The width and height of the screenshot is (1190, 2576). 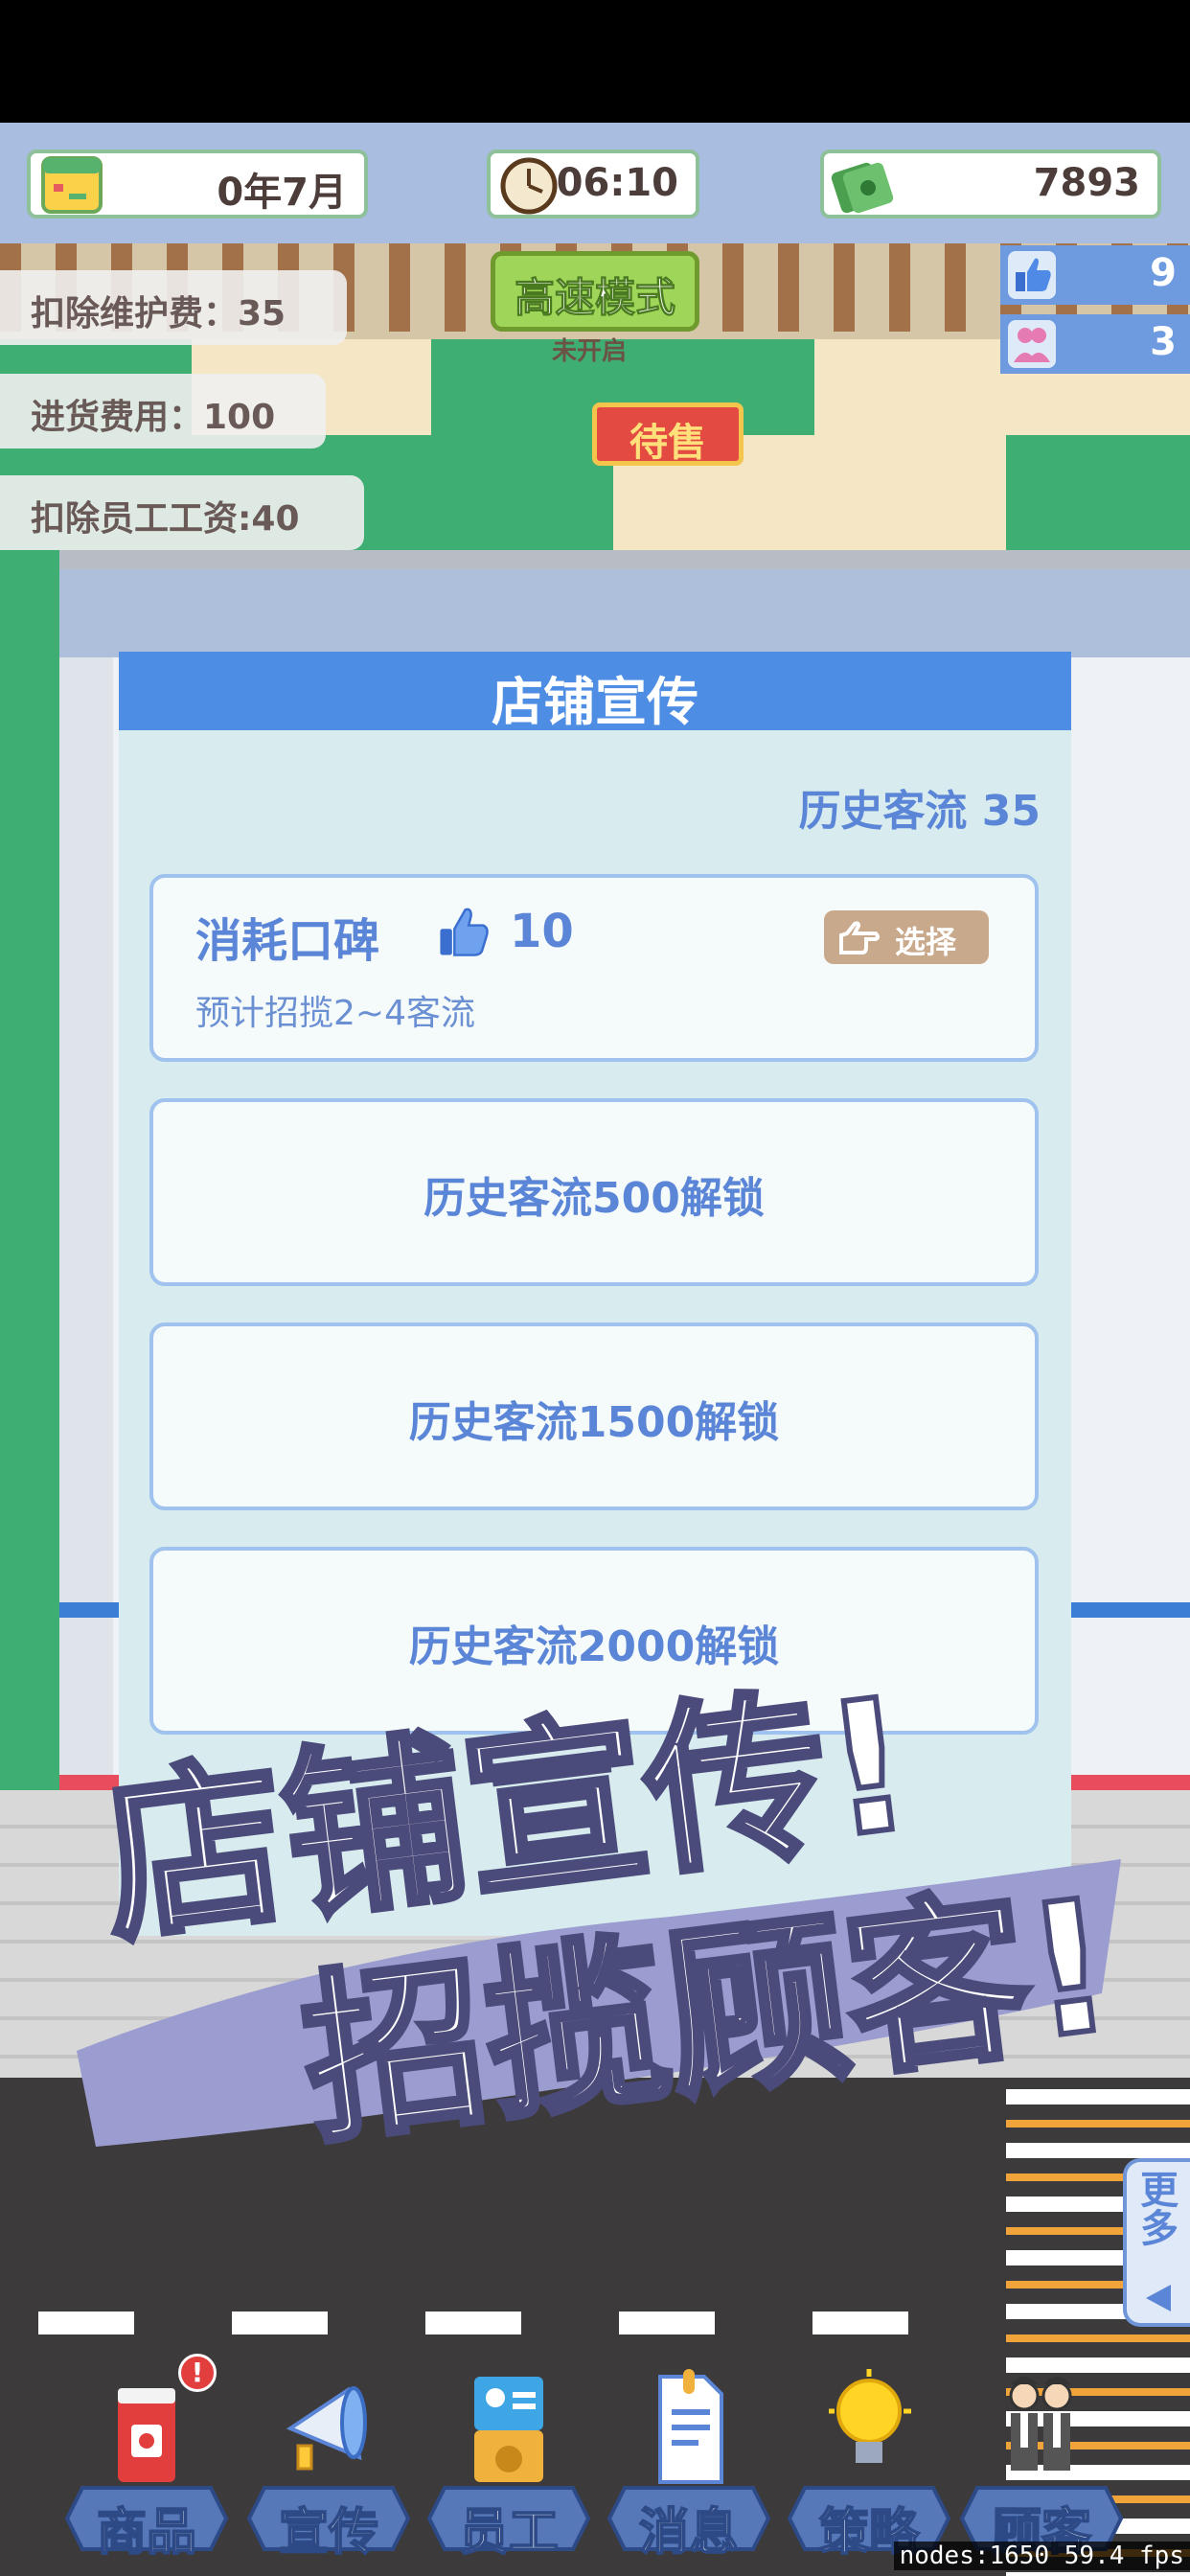 What do you see at coordinates (594, 968) in the screenshot?
I see `promotion-option-card: 消耗口碑 10 预计招揽2~4客流 选择` at bounding box center [594, 968].